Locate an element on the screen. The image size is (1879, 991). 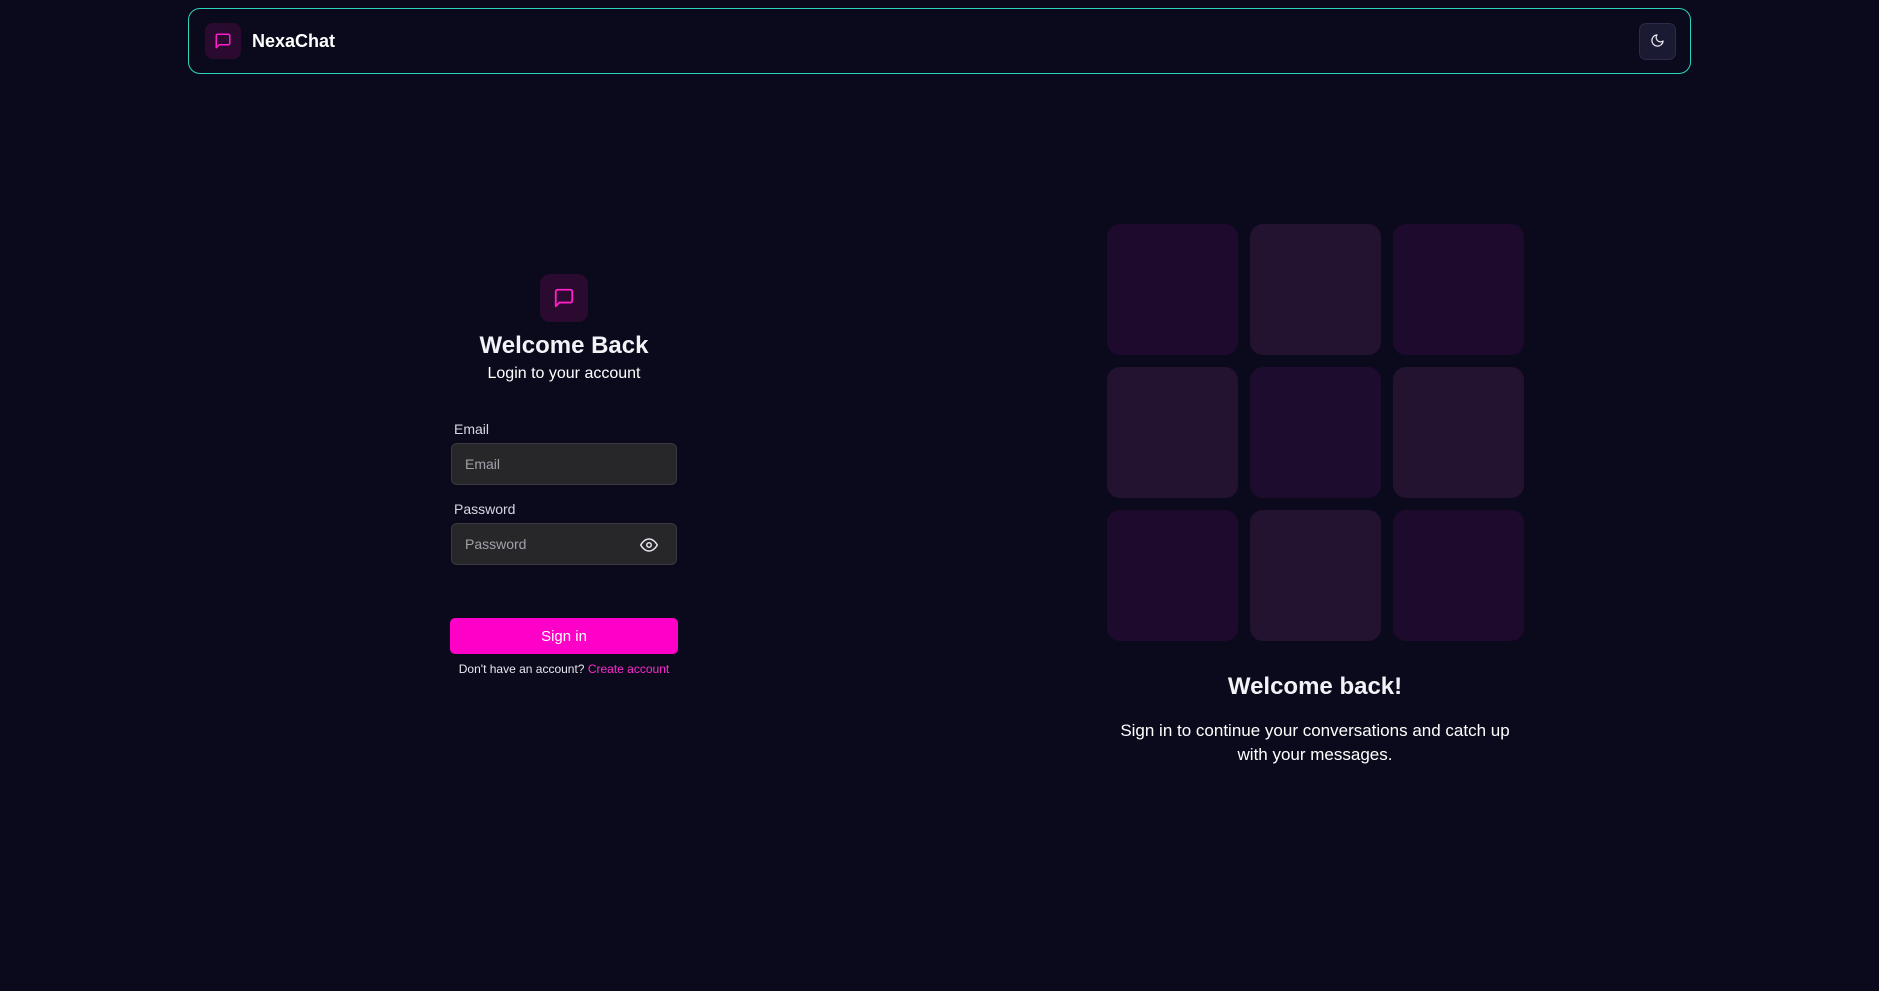
decorative-tile-grid is located at coordinates (1315, 432).